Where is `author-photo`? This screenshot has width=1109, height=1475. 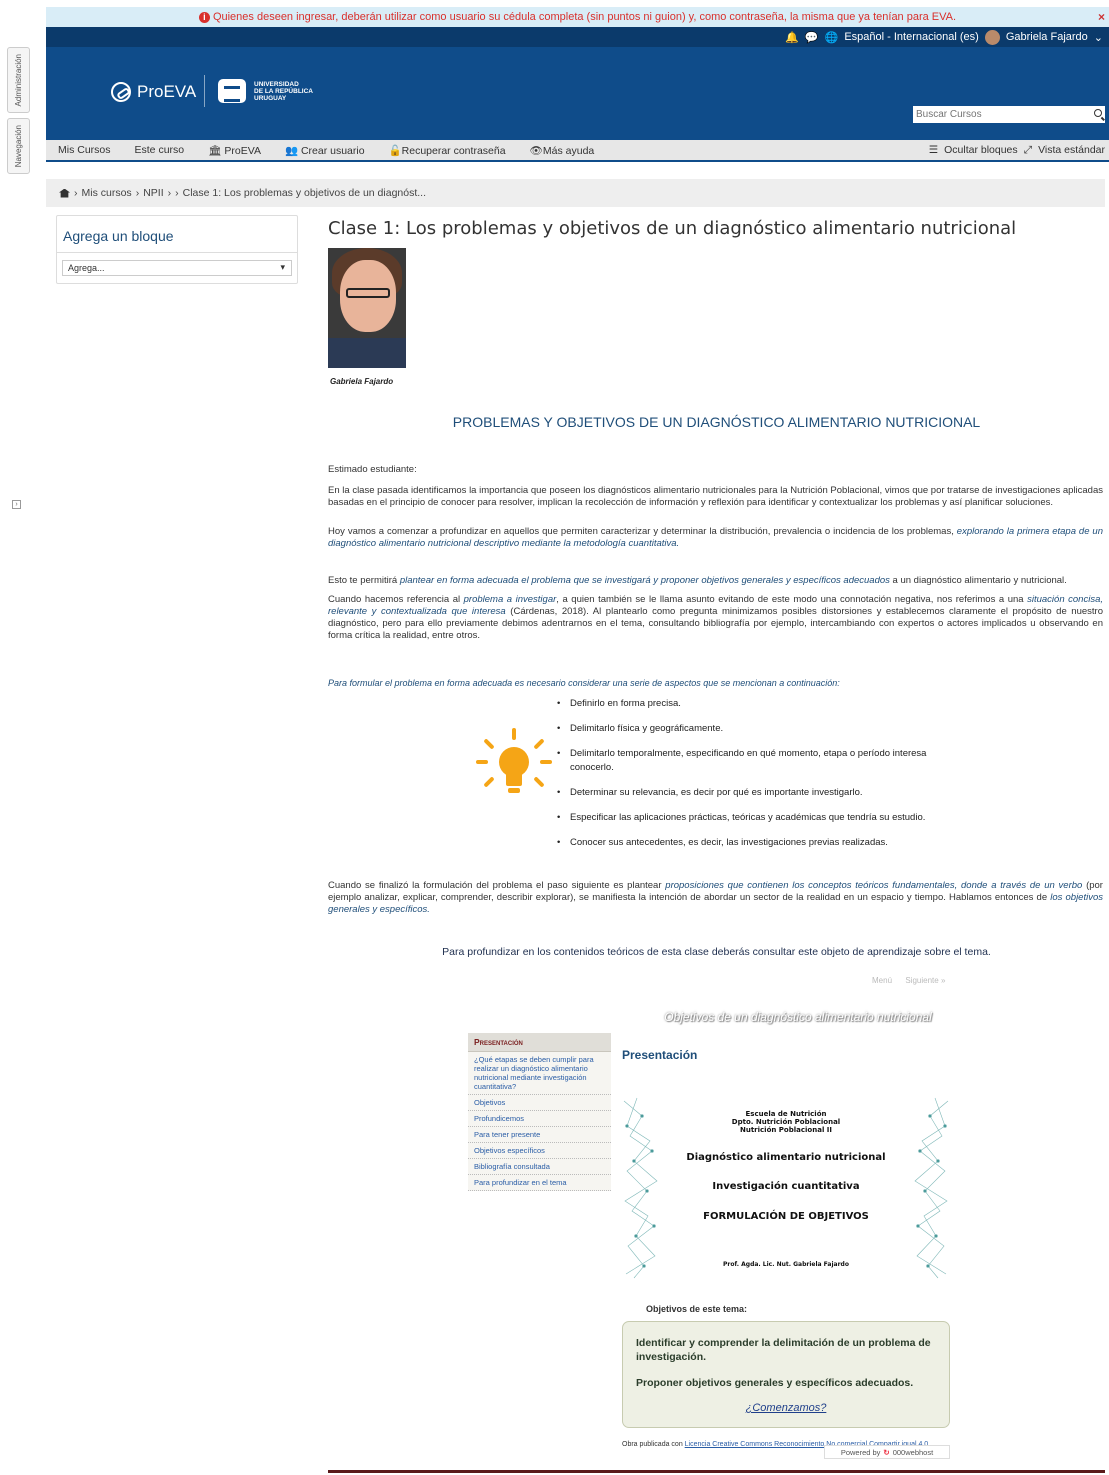
author-photo is located at coordinates (367, 308).